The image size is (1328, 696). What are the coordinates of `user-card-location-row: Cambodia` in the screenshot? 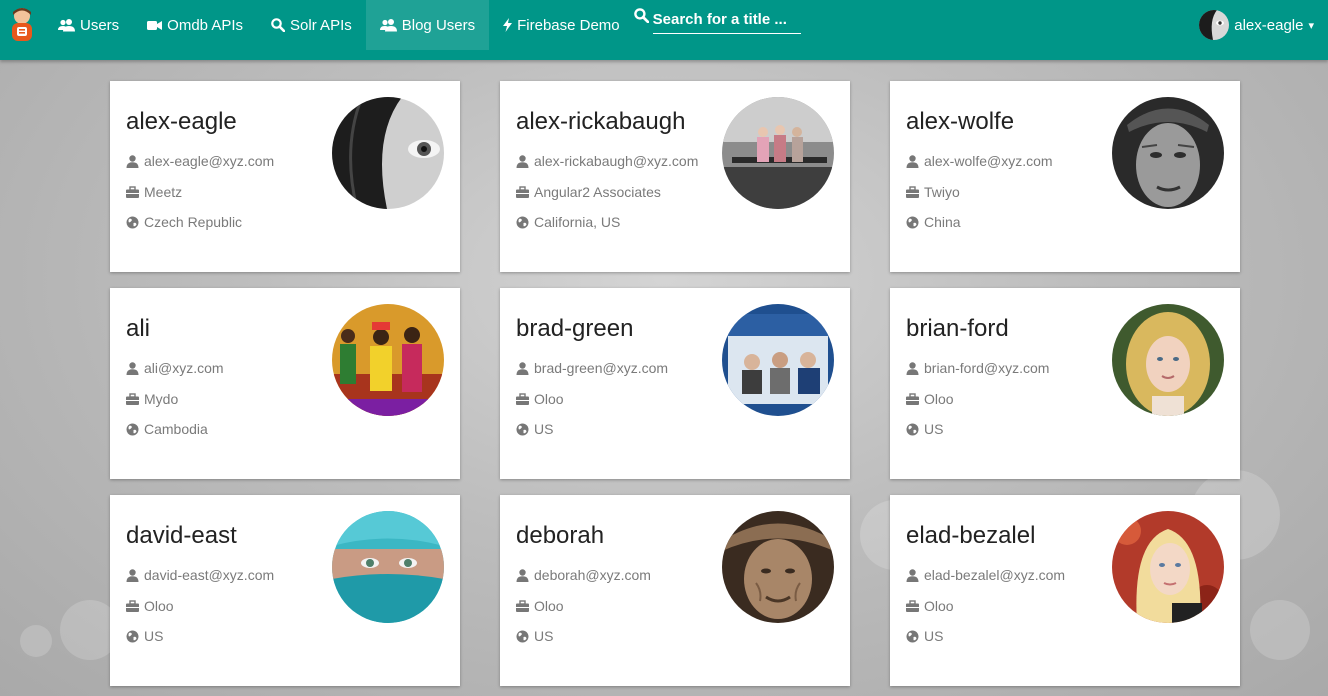 It's located at (167, 429).